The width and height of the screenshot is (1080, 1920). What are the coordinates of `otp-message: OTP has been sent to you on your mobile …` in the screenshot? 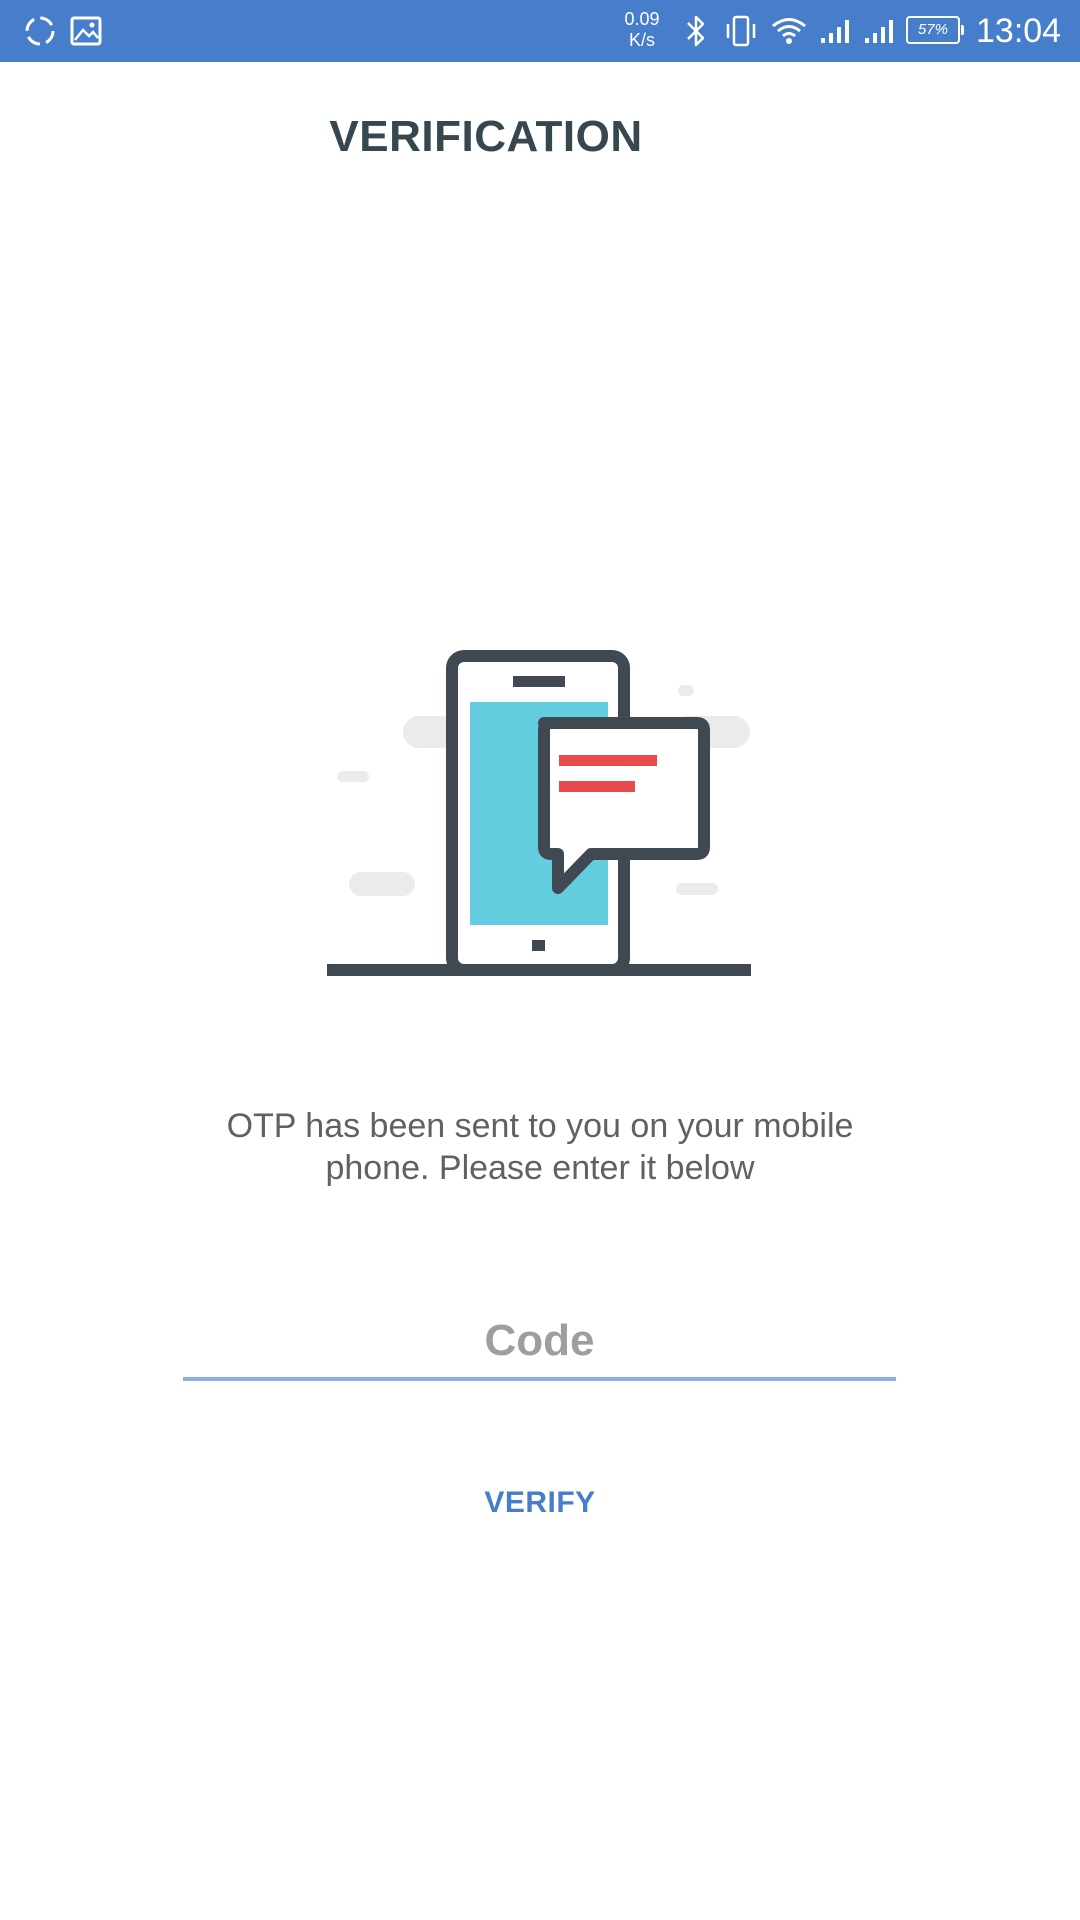 It's located at (540, 1147).